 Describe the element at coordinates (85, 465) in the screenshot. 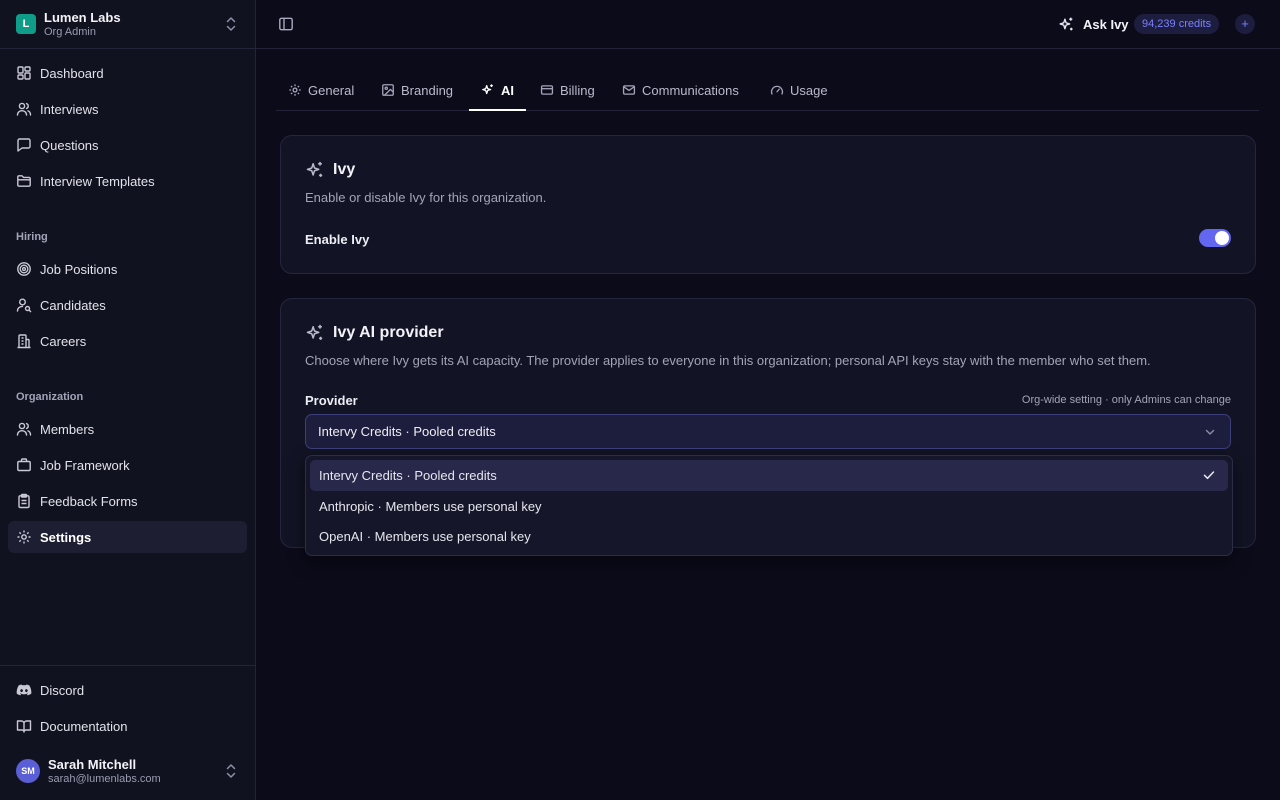

I see `sidebar-item-label: Job Framework` at that location.